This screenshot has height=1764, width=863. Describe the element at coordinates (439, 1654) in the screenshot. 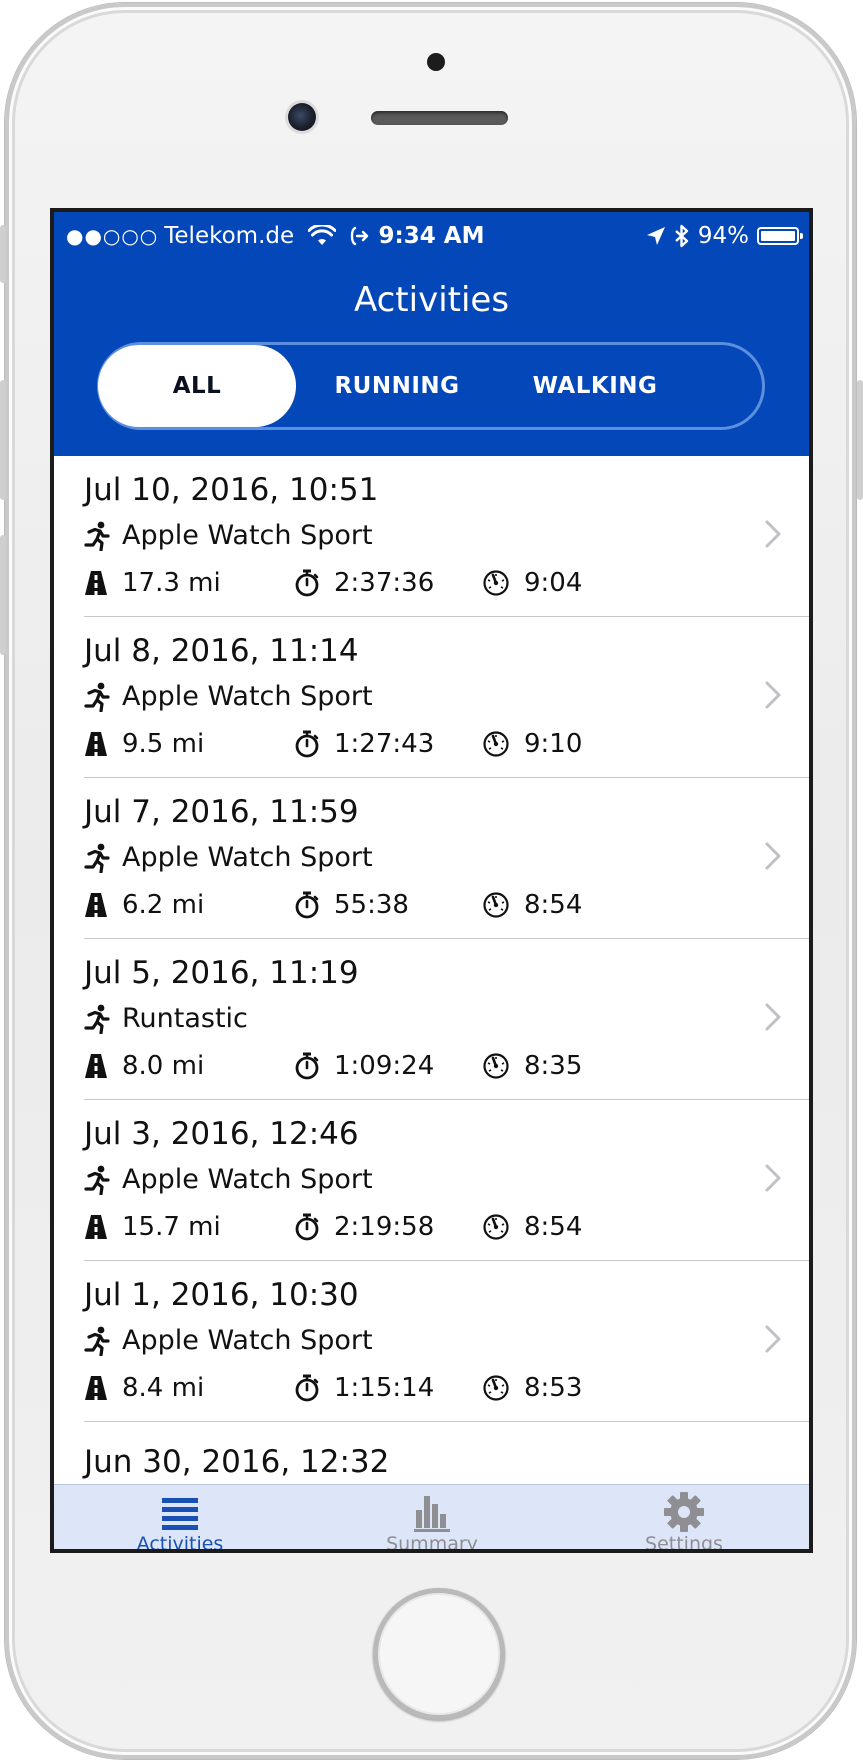

I see `home-button` at that location.